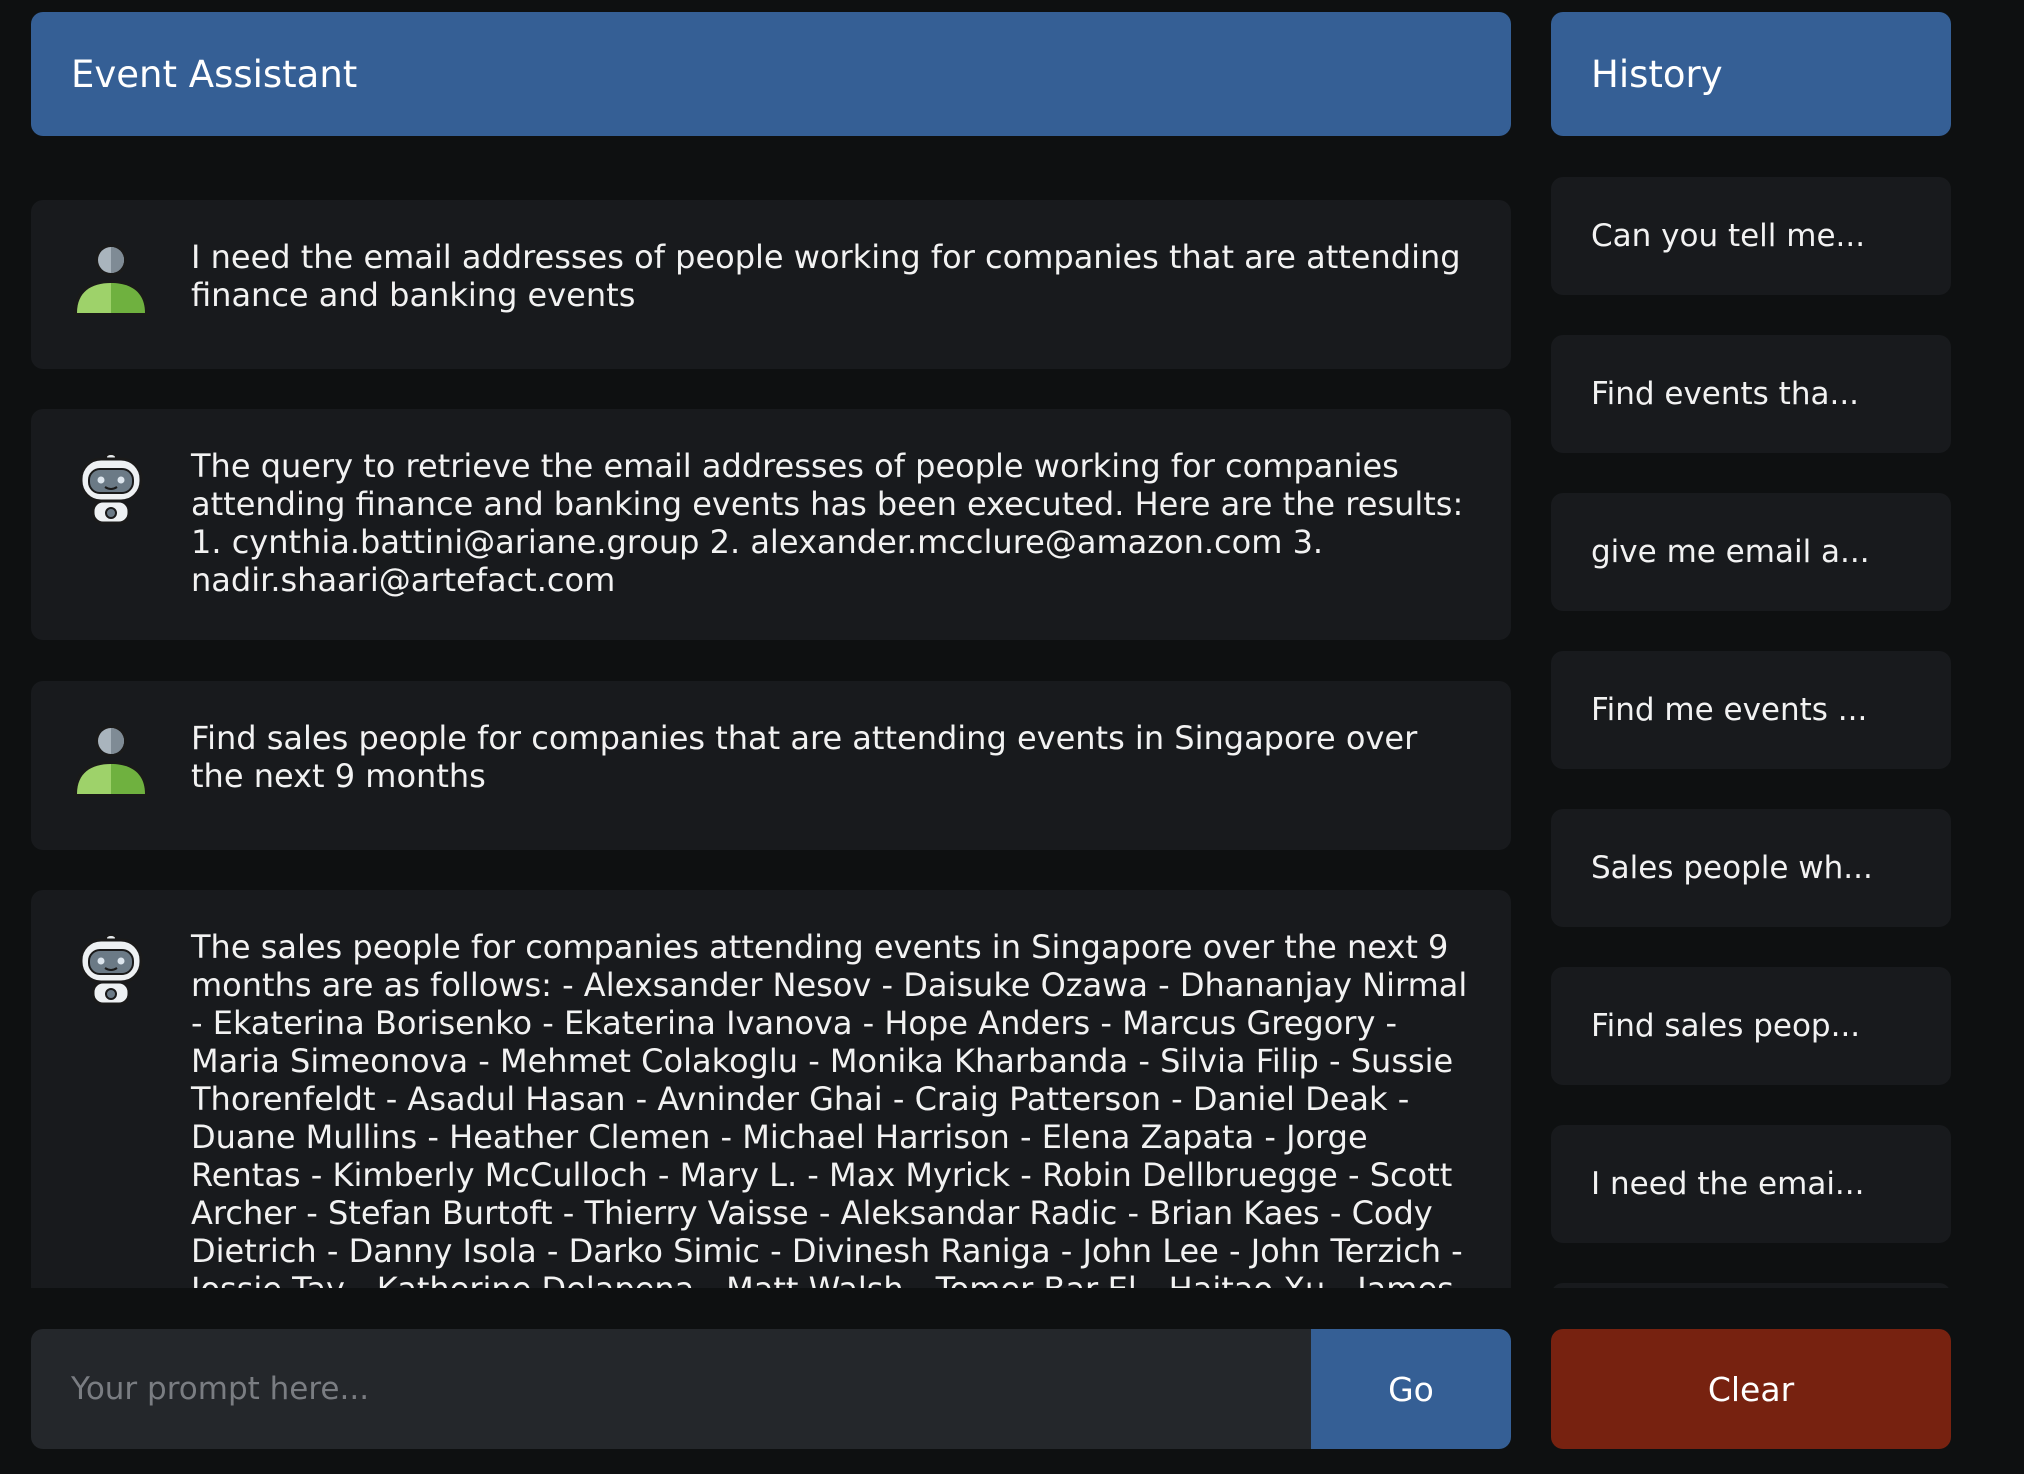 The height and width of the screenshot is (1474, 2024). I want to click on history-header: History, so click(1751, 74).